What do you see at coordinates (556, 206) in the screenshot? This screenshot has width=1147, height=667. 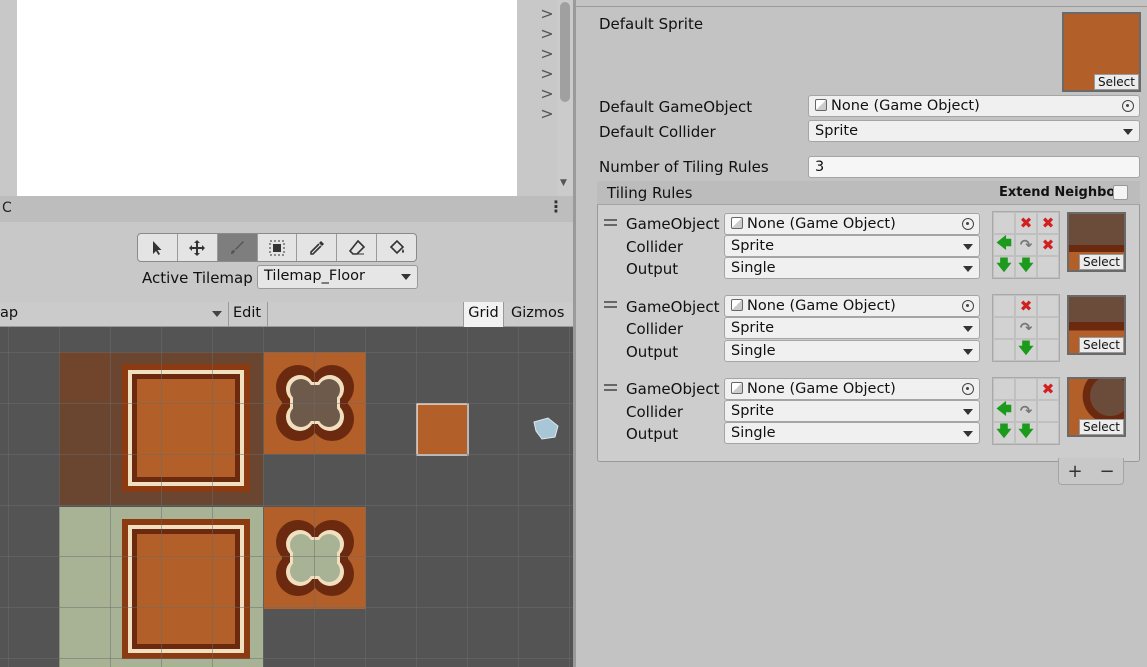 I see `kebab-menu-icon: ⋮` at bounding box center [556, 206].